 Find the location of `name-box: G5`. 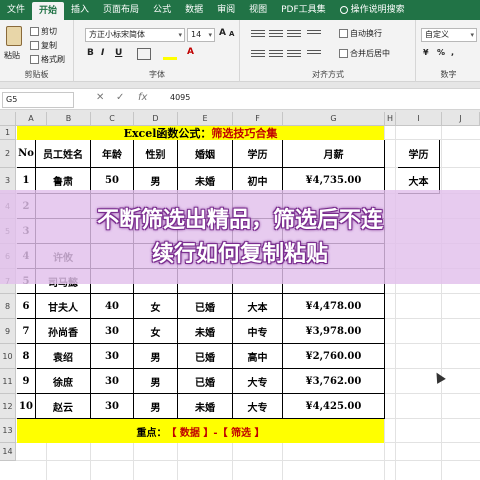

name-box: G5 is located at coordinates (38, 100).